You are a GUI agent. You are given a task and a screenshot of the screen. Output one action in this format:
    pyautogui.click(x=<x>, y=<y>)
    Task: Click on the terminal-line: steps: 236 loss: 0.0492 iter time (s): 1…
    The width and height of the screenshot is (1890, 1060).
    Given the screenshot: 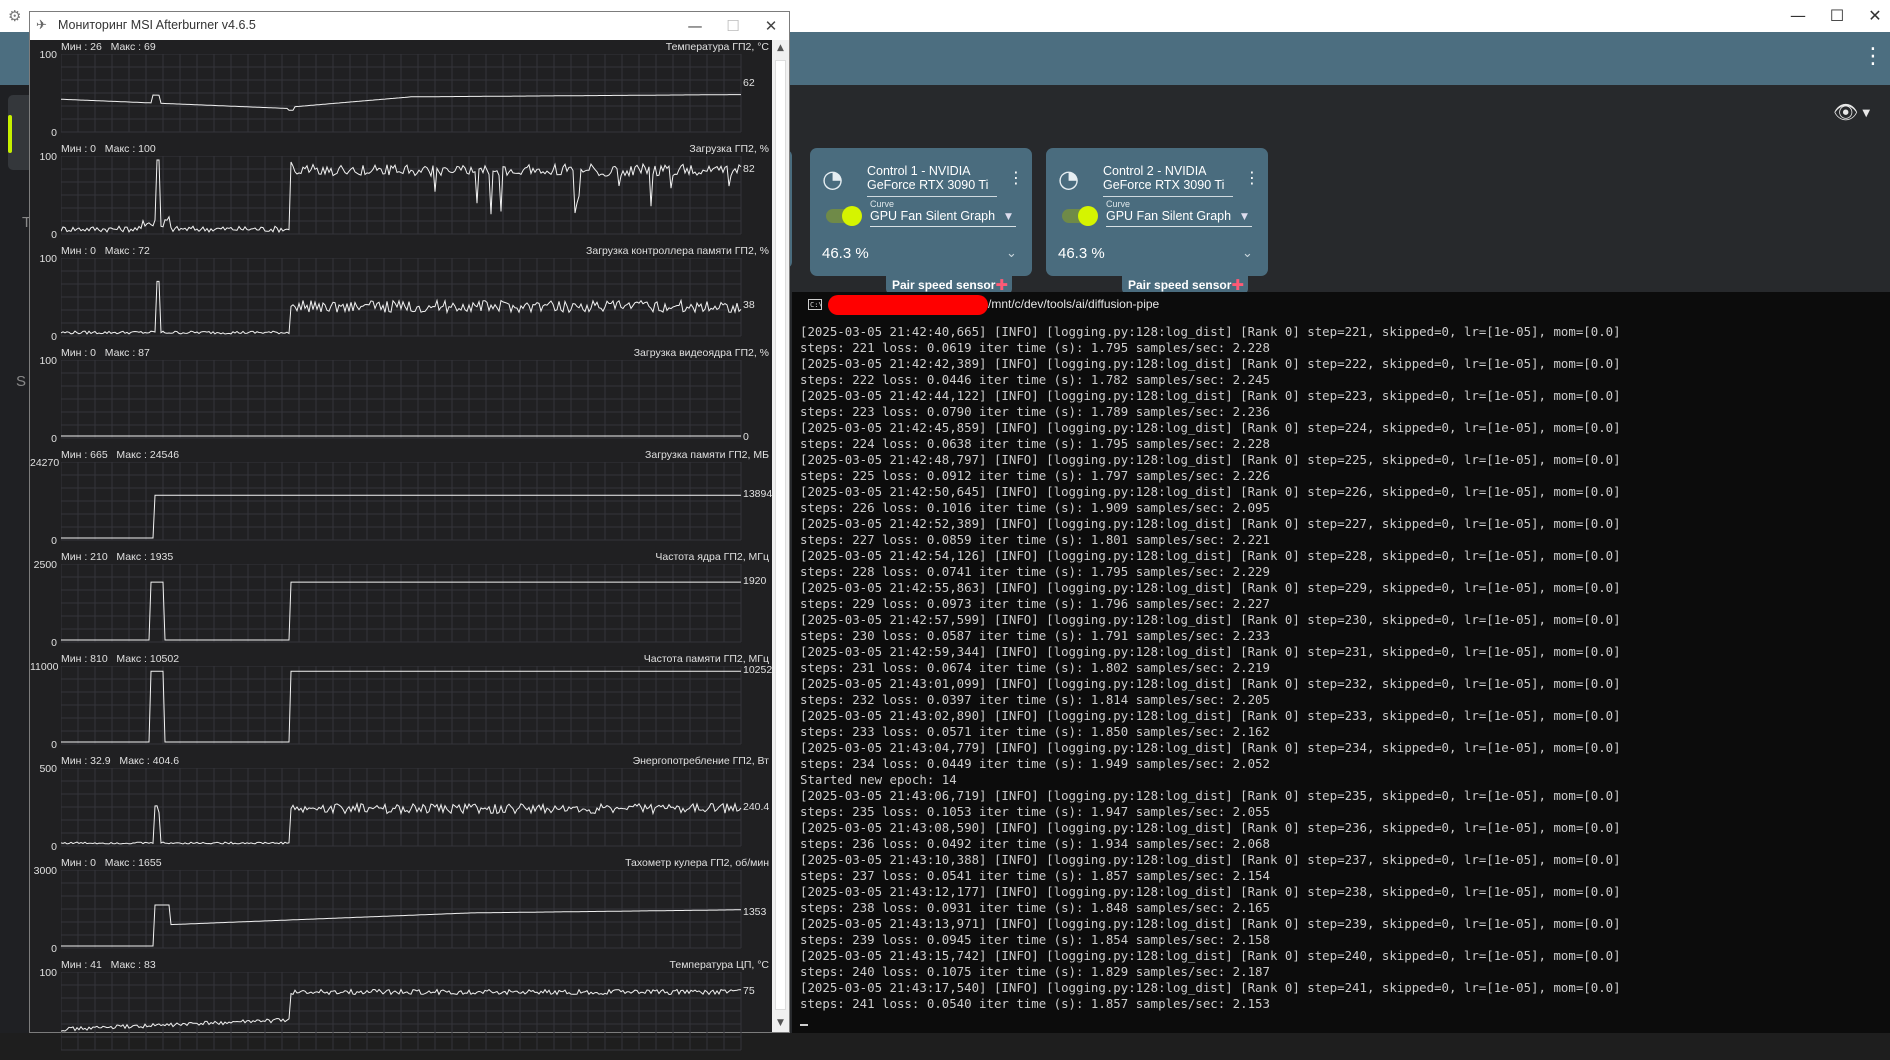 What is the action you would take?
    pyautogui.click(x=1035, y=843)
    